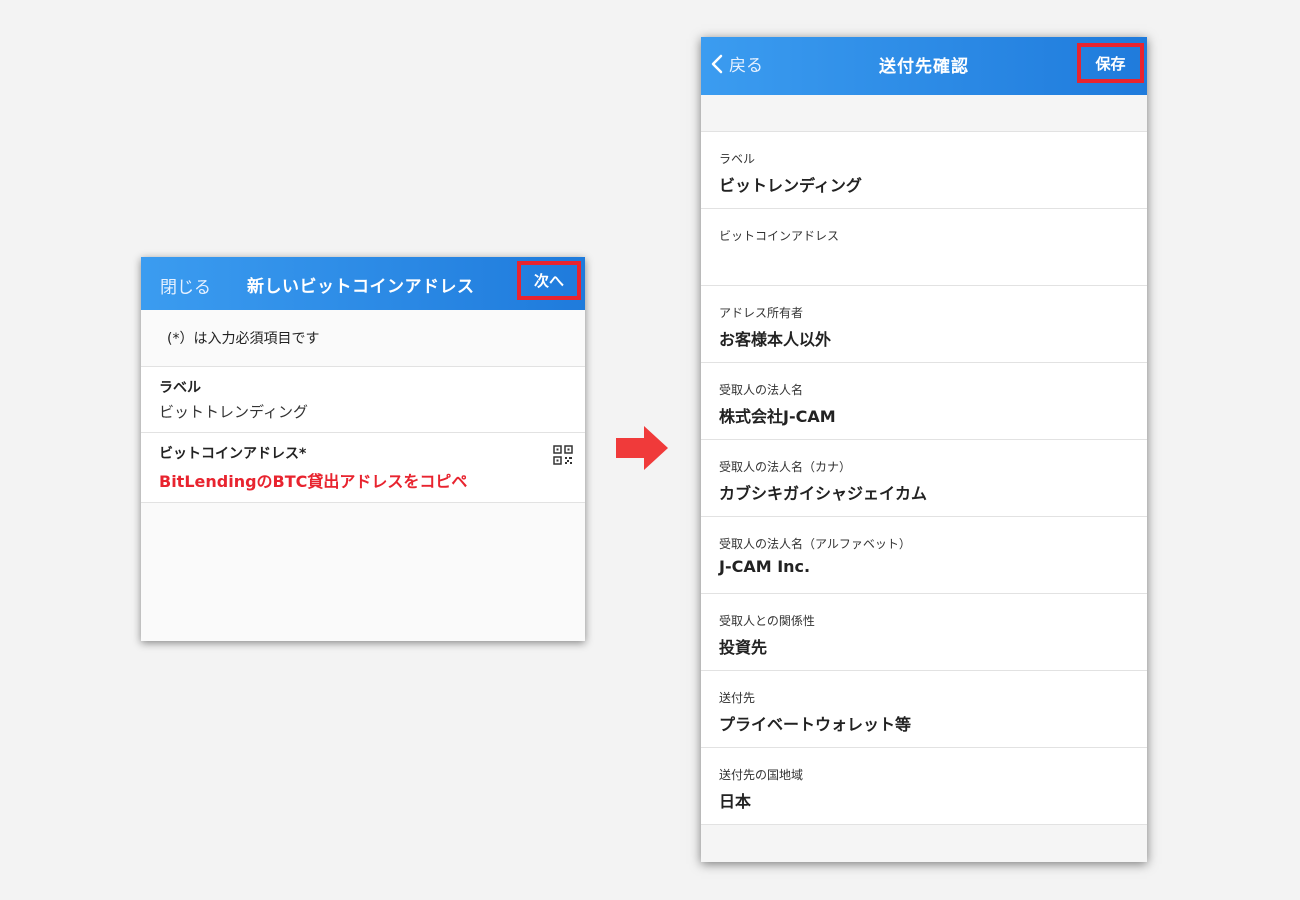  Describe the element at coordinates (785, 467) in the screenshot. I see `item-label: 受取人の法人名（カナ）` at that location.